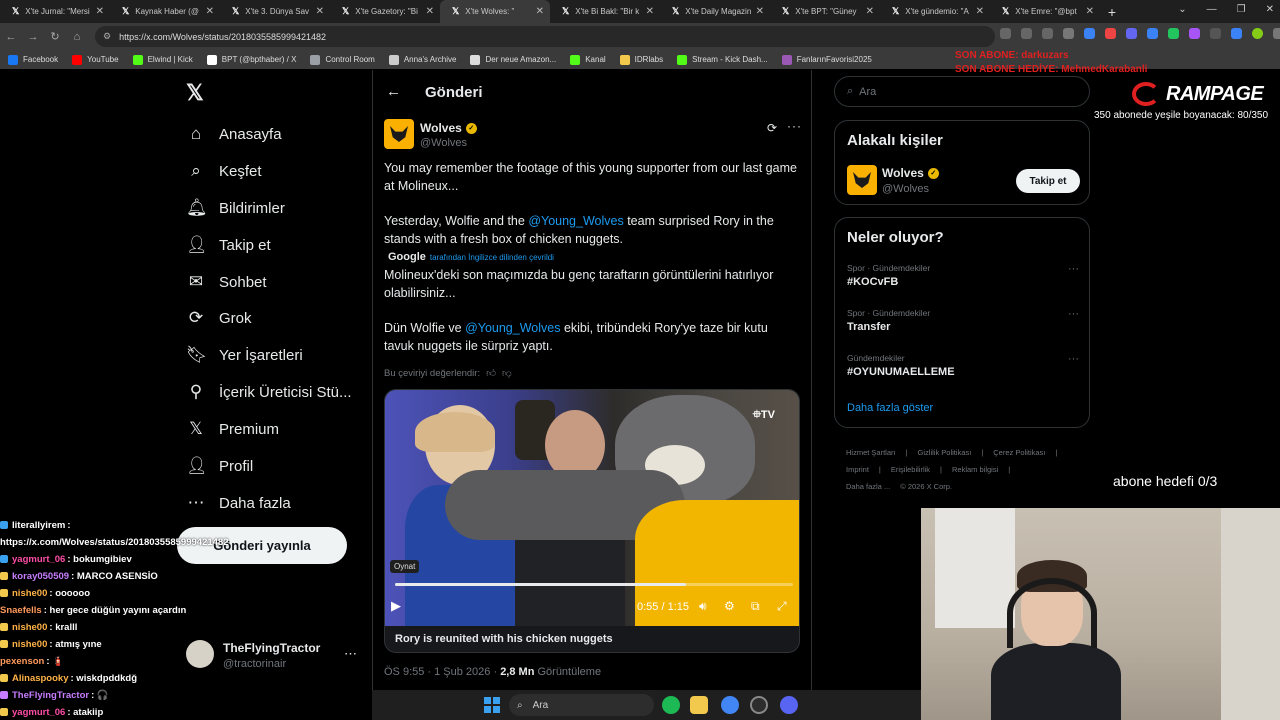 The image size is (1280, 720). I want to click on extensions-puzzle-icon, so click(1152, 33).